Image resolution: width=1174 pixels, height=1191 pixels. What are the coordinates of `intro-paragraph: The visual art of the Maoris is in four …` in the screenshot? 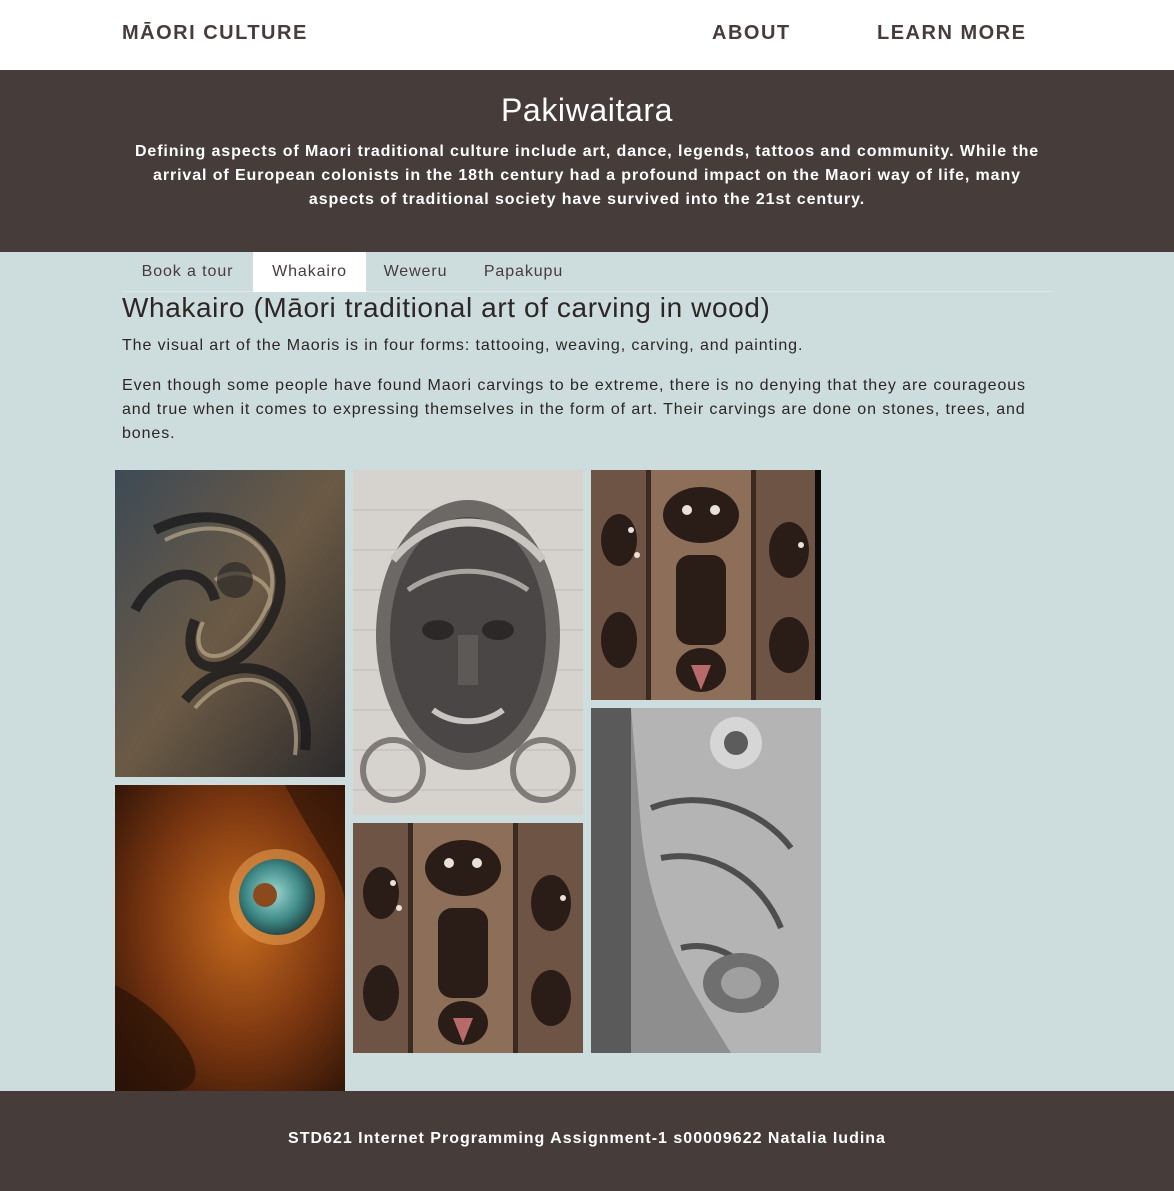 It's located at (463, 345).